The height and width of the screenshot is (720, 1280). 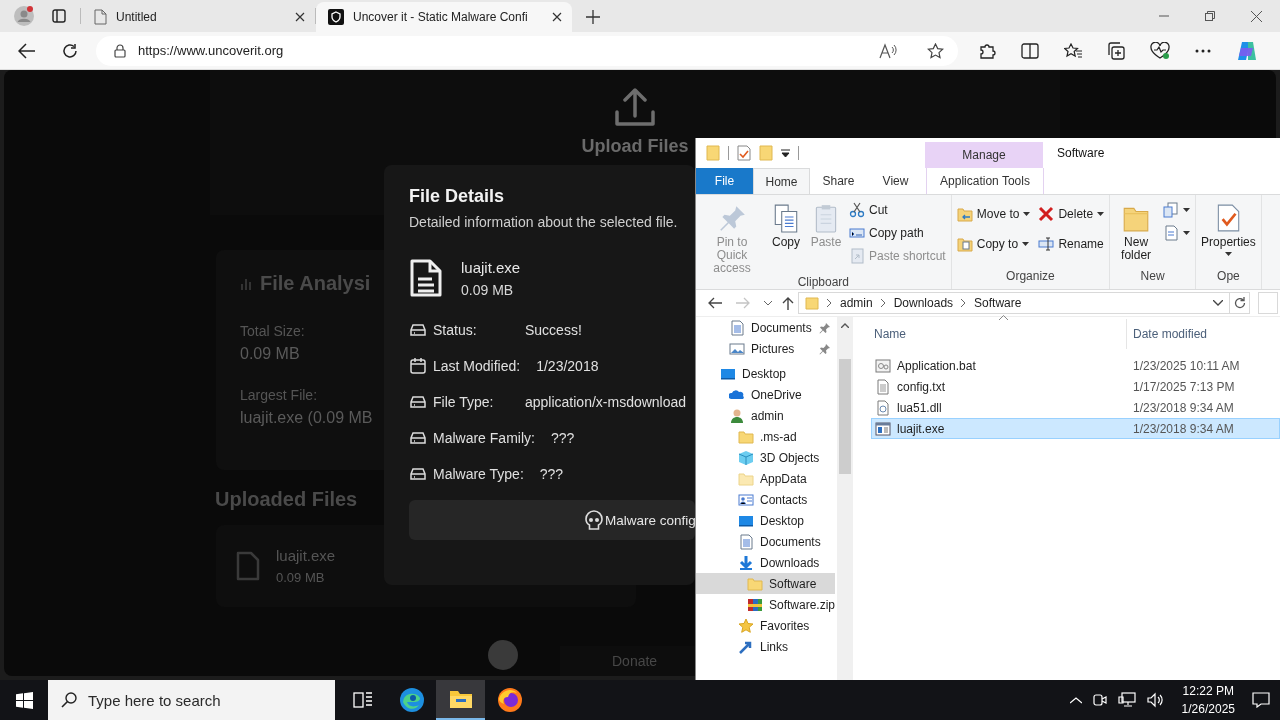 What do you see at coordinates (248, 566) in the screenshot?
I see `file-icon` at bounding box center [248, 566].